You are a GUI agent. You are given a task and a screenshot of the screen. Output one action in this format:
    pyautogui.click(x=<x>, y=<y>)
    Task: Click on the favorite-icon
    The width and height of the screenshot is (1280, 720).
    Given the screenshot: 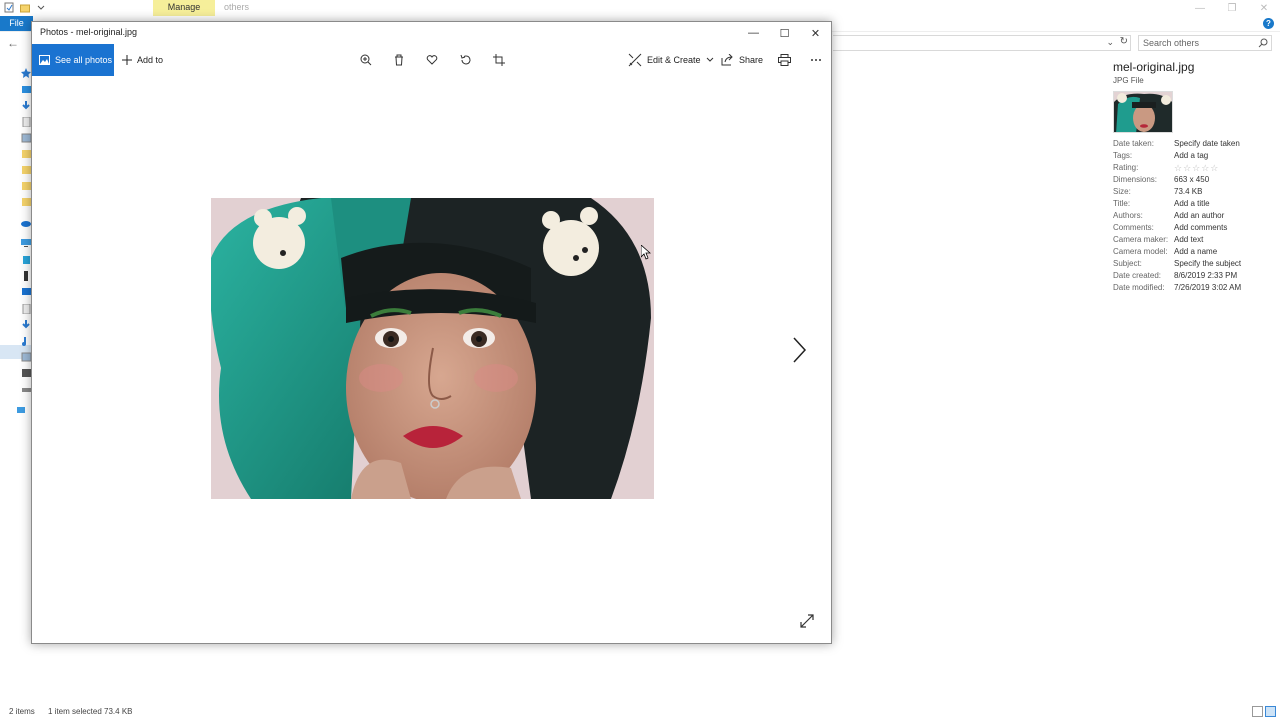 What is the action you would take?
    pyautogui.click(x=432, y=60)
    